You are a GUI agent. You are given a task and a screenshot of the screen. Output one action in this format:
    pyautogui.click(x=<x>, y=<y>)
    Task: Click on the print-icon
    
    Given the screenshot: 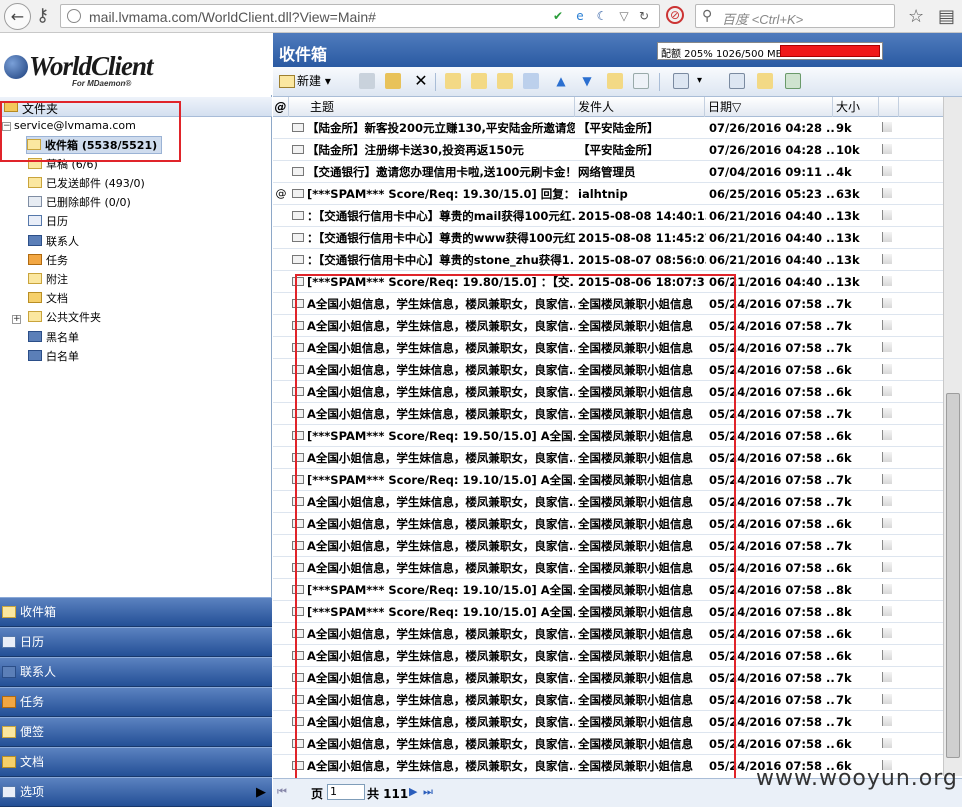 What is the action you would take?
    pyautogui.click(x=367, y=81)
    